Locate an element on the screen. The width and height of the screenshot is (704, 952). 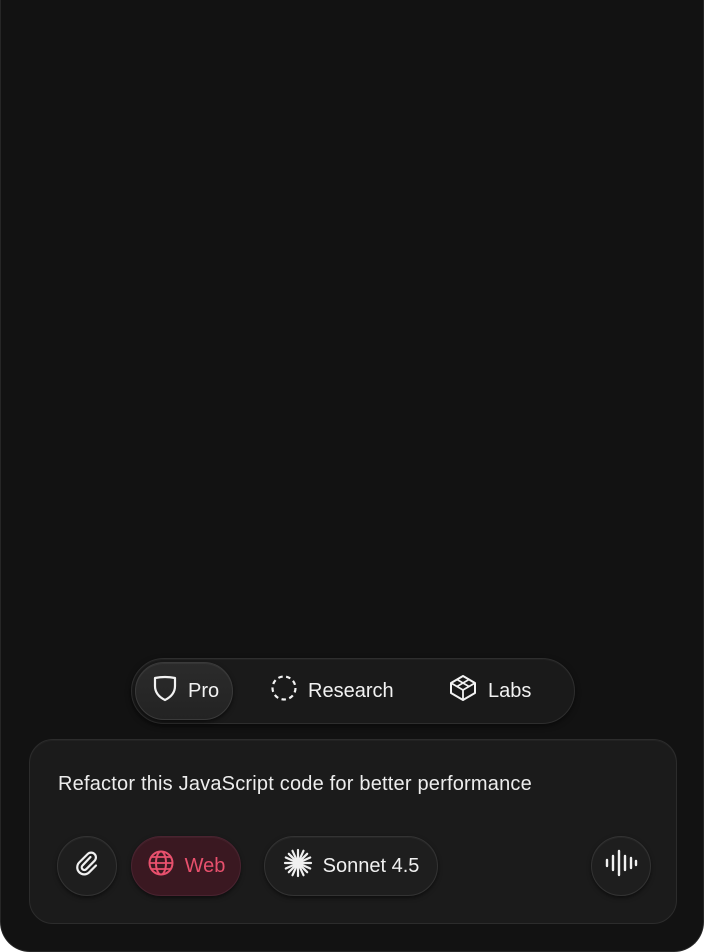
waveform-icon is located at coordinates (621, 866).